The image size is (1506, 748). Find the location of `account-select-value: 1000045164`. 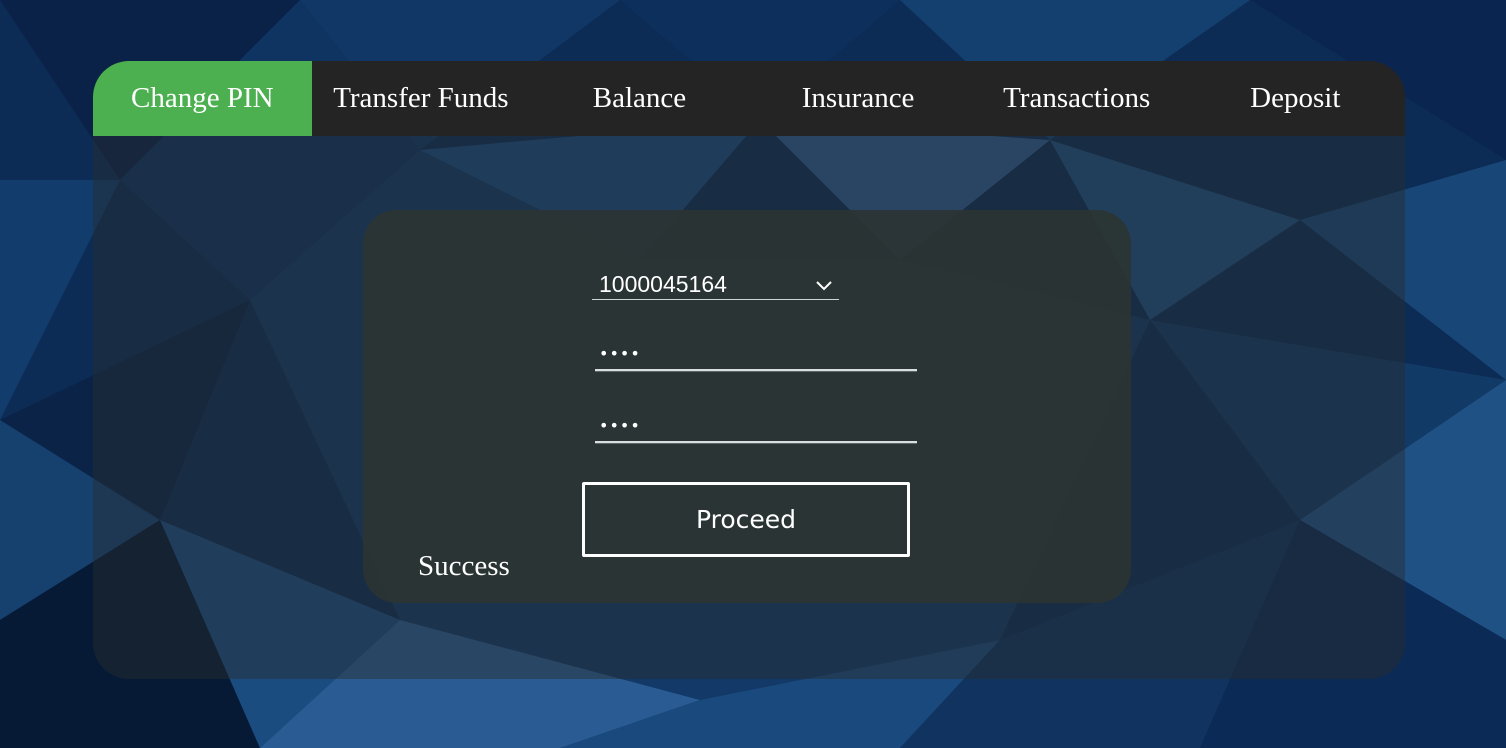

account-select-value: 1000045164 is located at coordinates (663, 284).